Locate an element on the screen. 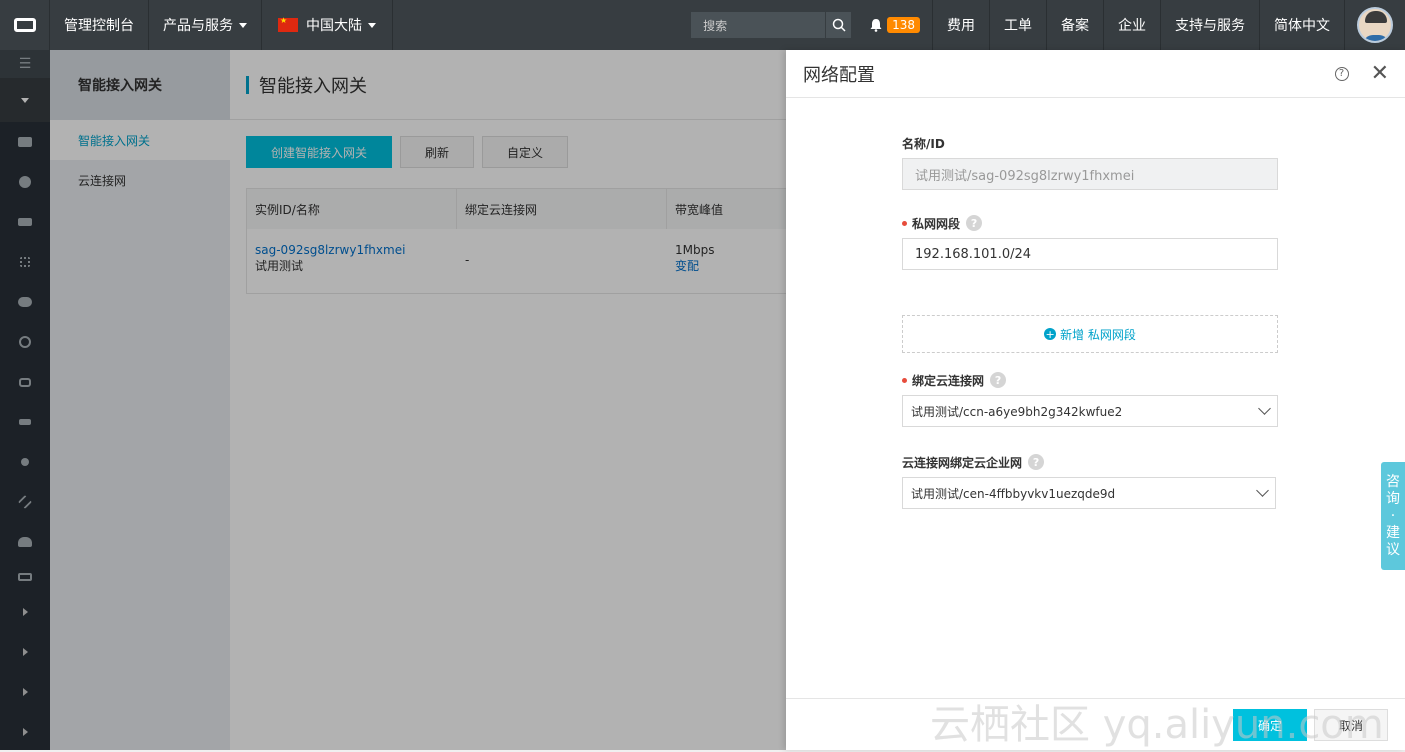  drawer-header: 网络配置 ? ✕ is located at coordinates (1095, 74).